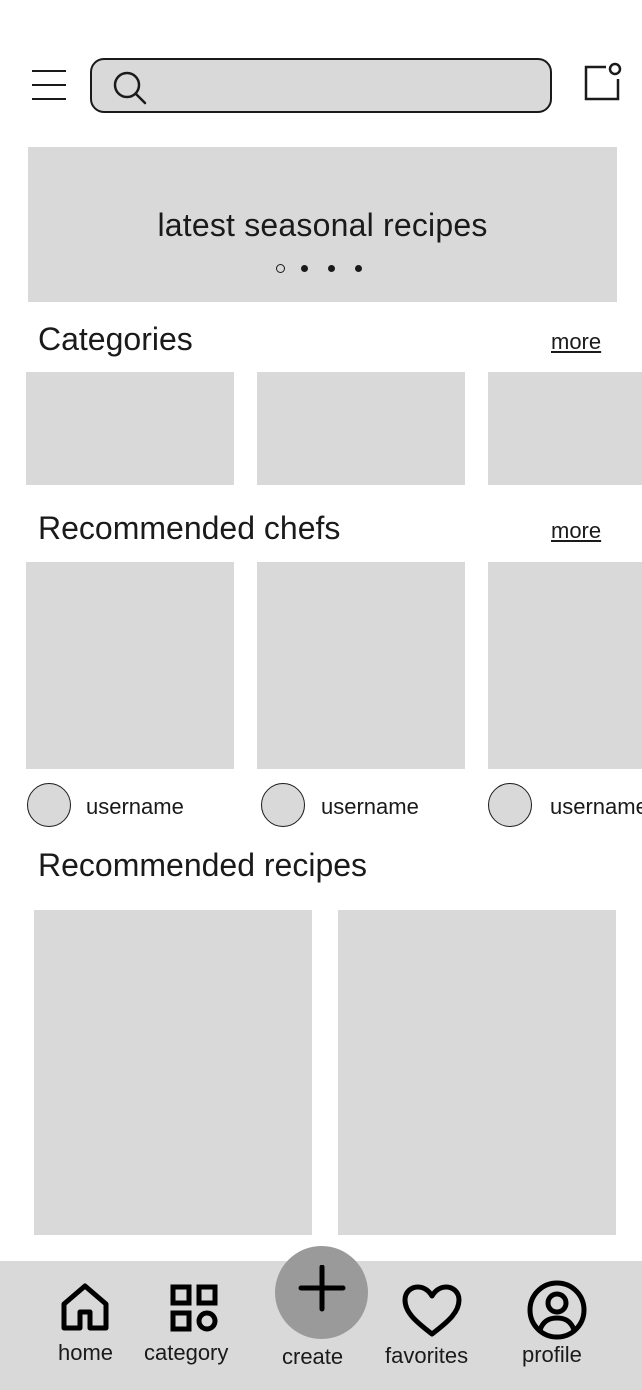 This screenshot has height=1390, width=642. What do you see at coordinates (86, 1352) in the screenshot?
I see `nav-label-home: home` at bounding box center [86, 1352].